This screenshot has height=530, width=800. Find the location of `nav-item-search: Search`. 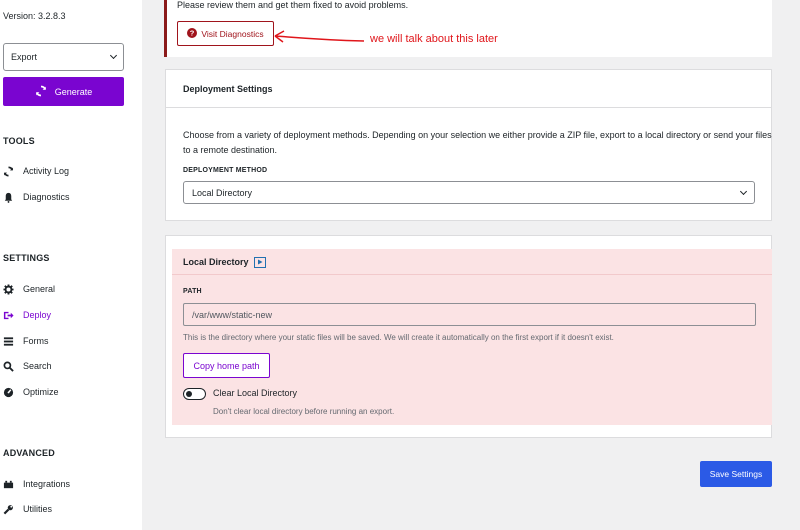

nav-item-search: Search is located at coordinates (27, 366).